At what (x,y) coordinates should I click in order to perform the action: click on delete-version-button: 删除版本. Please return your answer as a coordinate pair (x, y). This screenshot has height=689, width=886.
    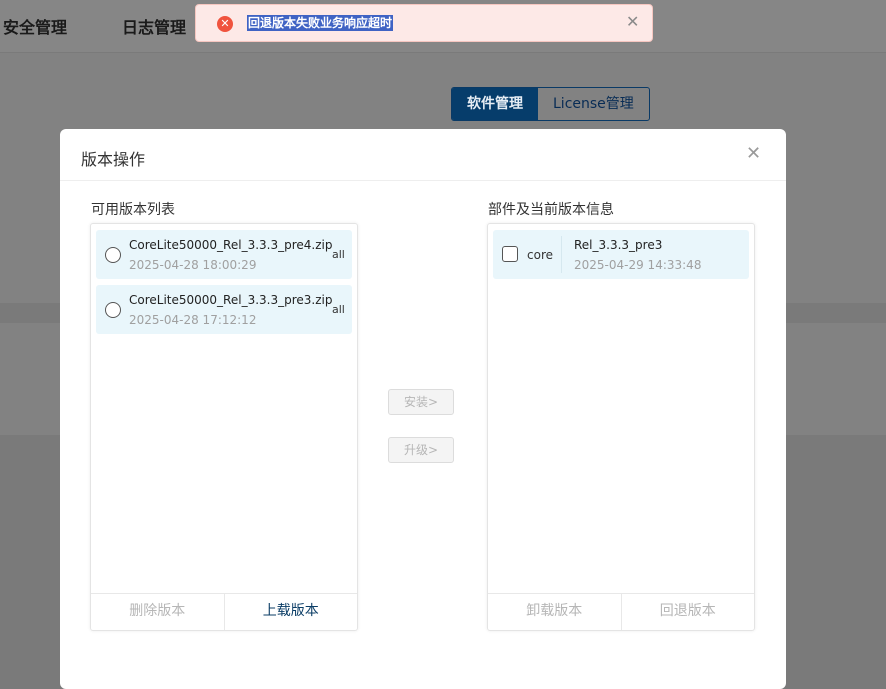
    Looking at the image, I should click on (157, 612).